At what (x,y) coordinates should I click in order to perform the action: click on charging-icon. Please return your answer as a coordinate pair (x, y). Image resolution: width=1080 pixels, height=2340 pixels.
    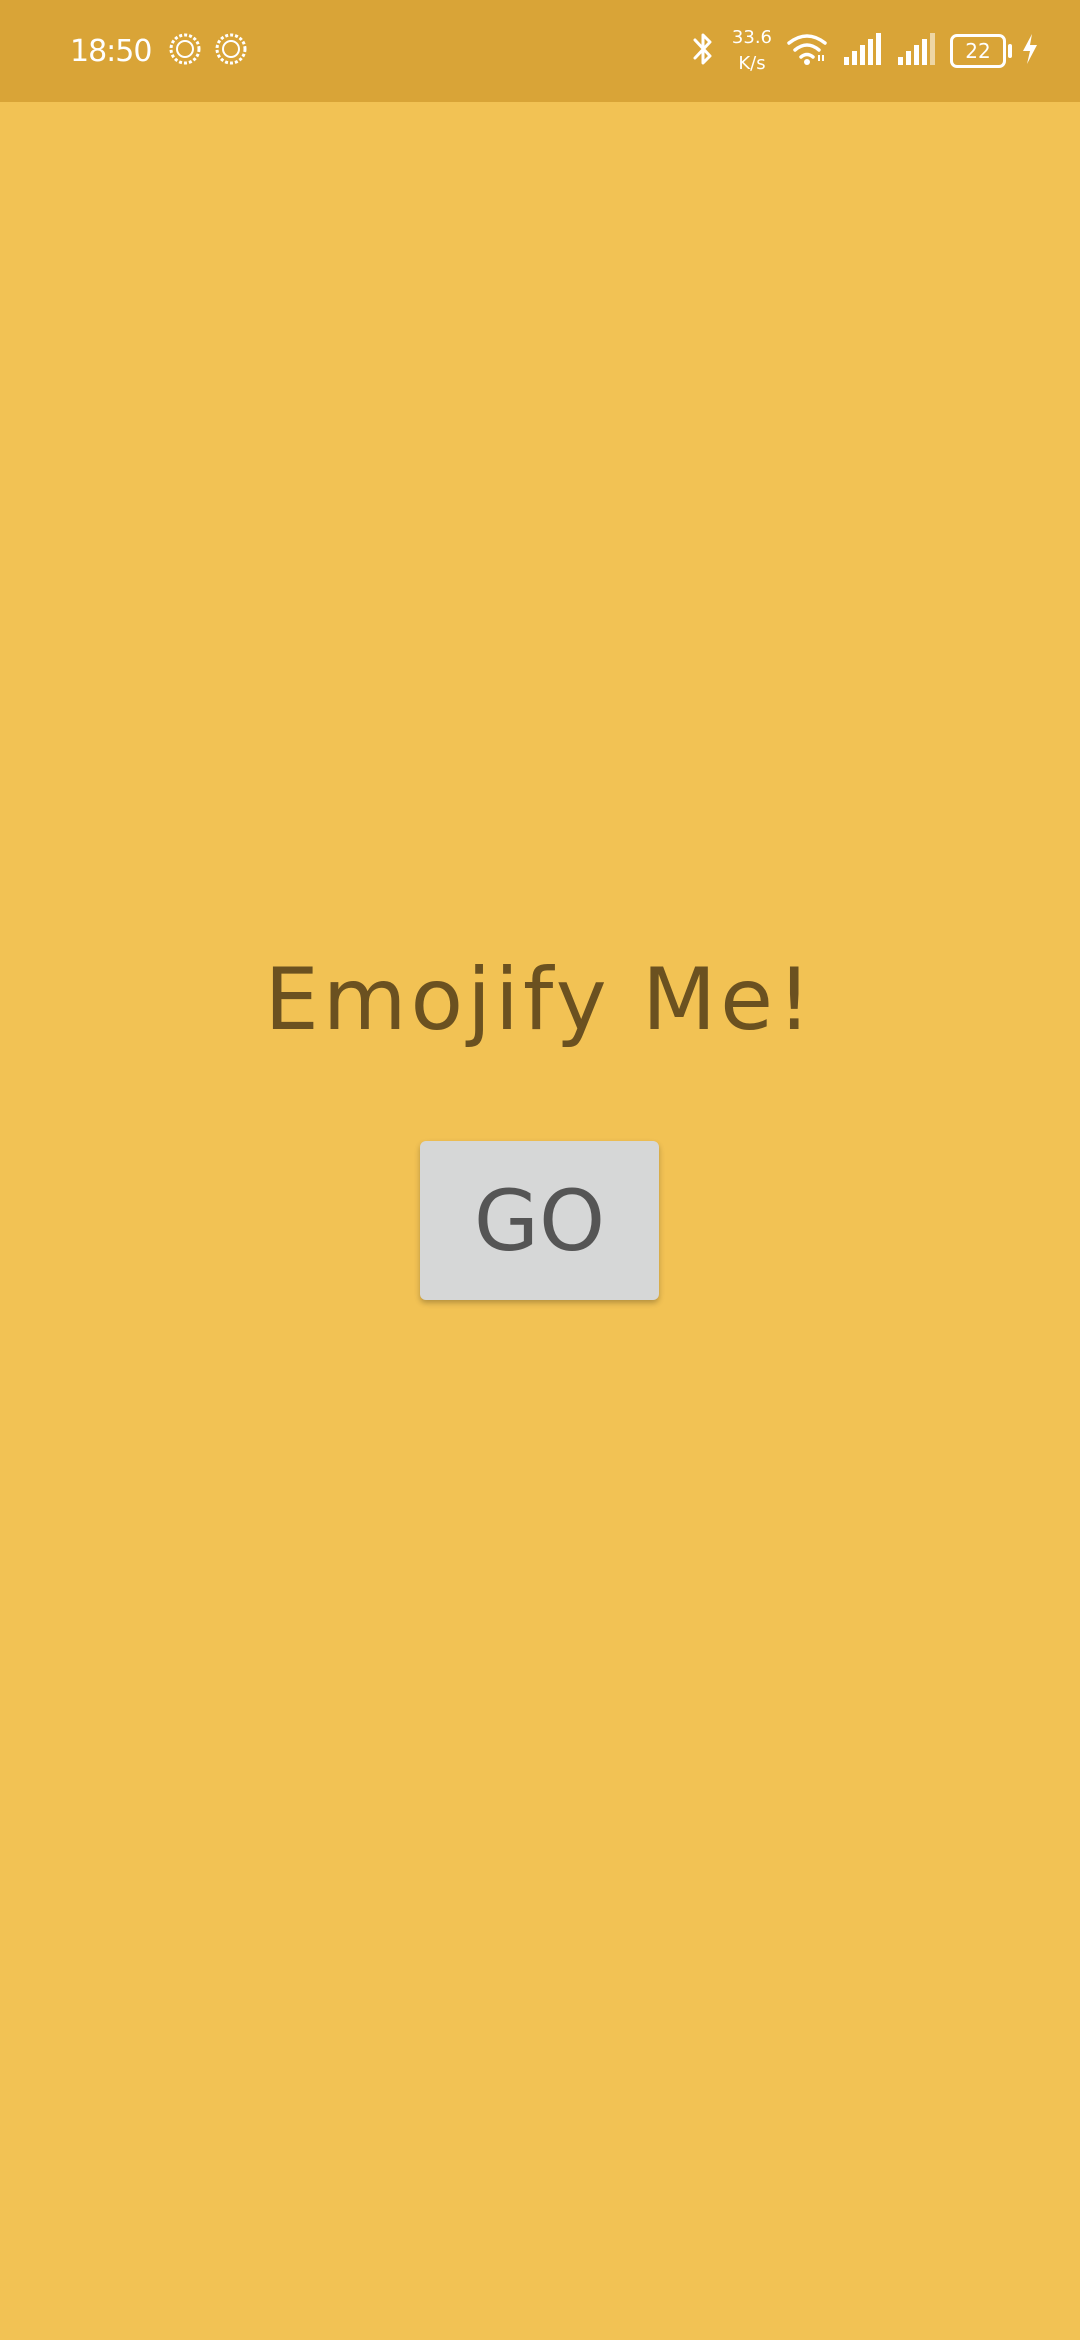
    Looking at the image, I should click on (1030, 51).